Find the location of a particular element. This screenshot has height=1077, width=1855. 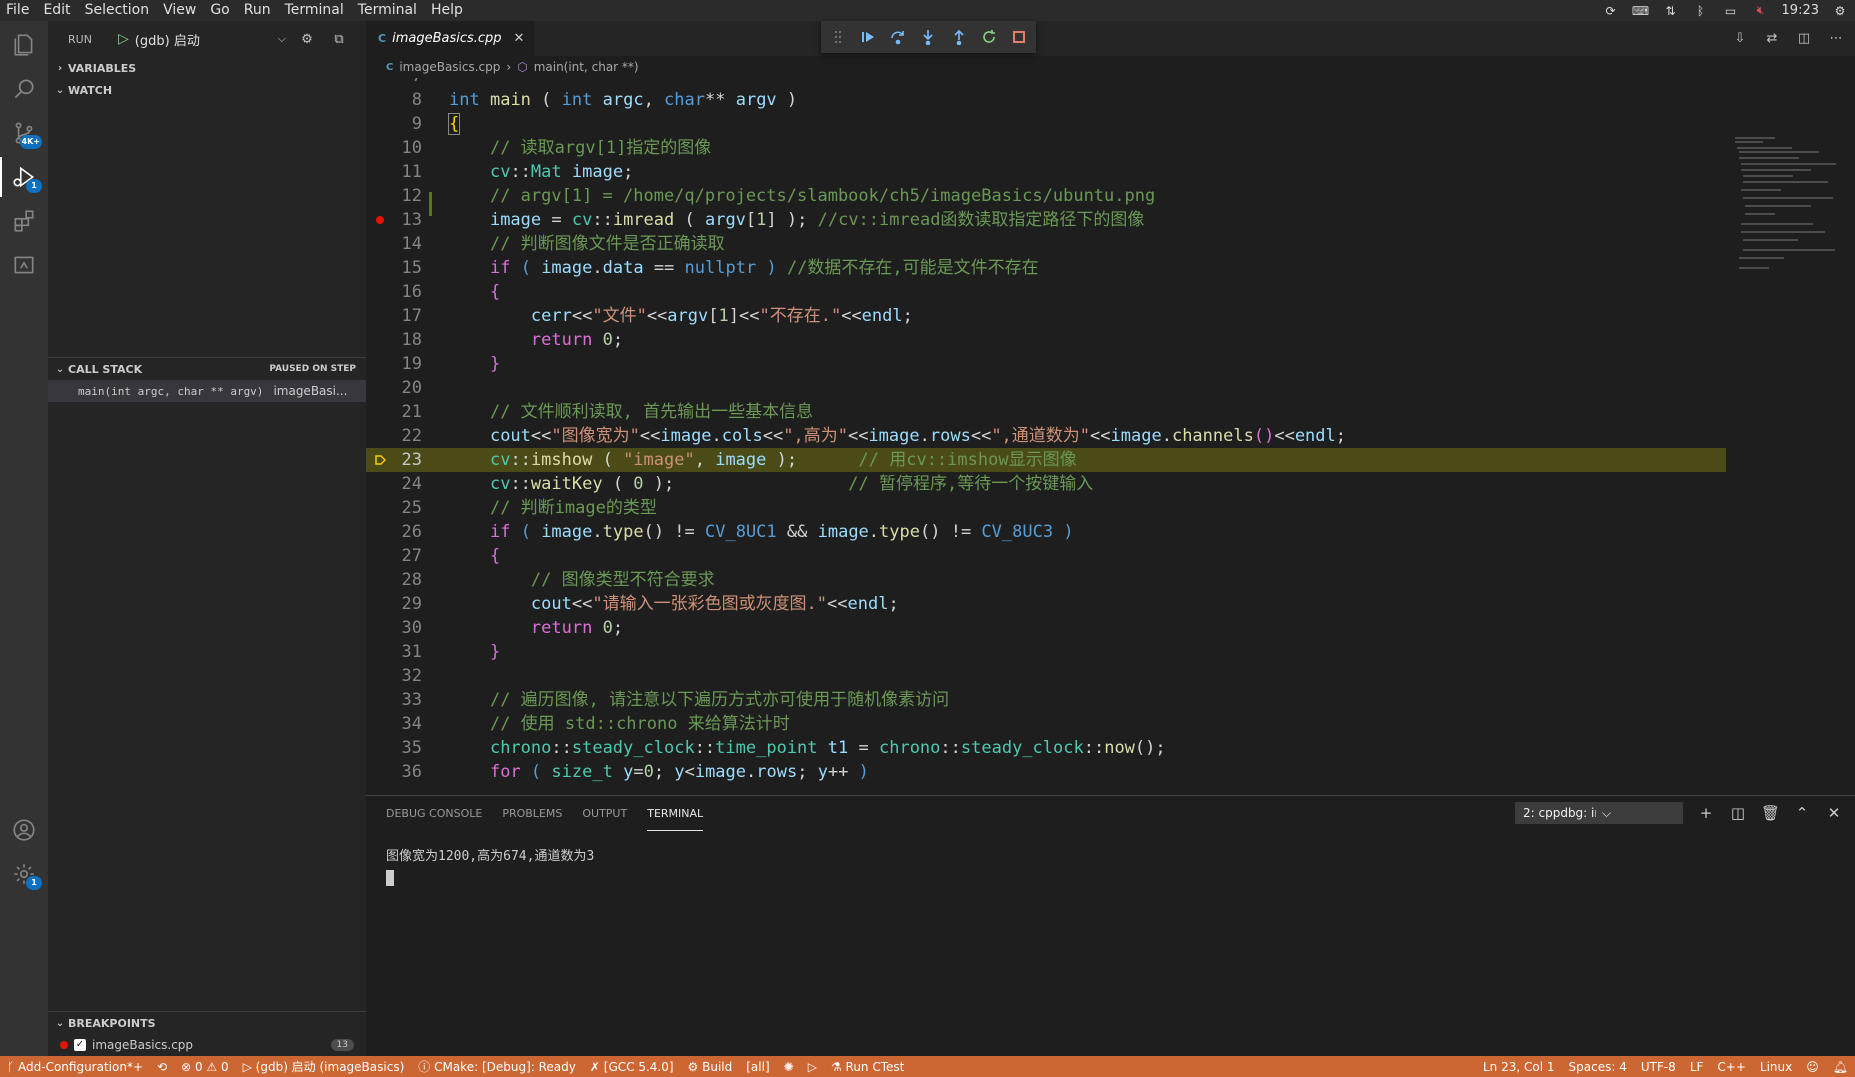

code-line: 36 for ( size_t y=0; y<image.rows; y++ ) is located at coordinates (1046, 772).